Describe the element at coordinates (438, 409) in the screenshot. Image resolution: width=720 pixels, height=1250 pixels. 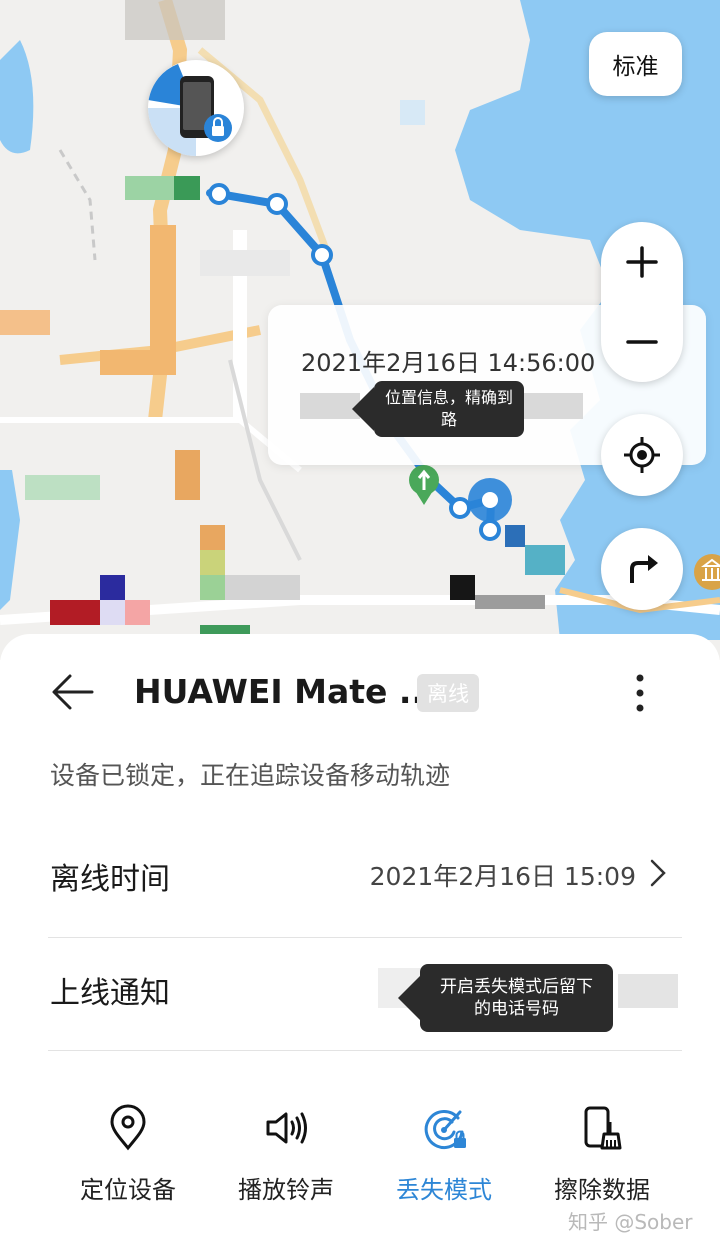
I see `location-precision-tooltip: 位置信息，精确到路` at that location.